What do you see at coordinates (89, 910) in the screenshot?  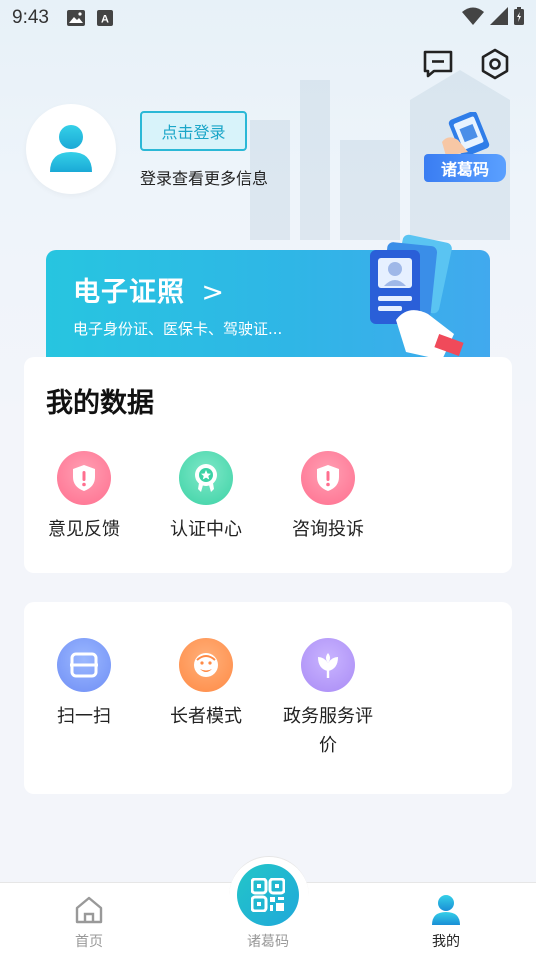 I see `home-icon` at bounding box center [89, 910].